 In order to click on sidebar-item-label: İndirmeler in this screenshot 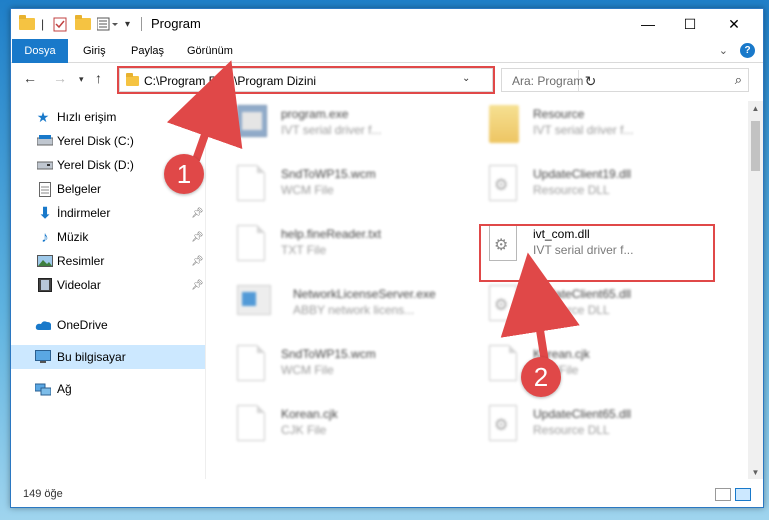, I will do `click(84, 213)`.